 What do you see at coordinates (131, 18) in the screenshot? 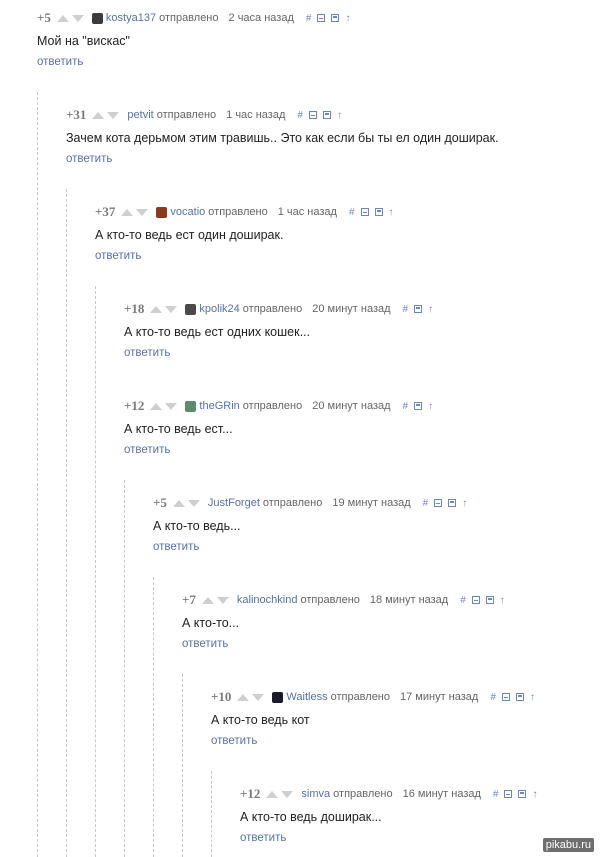
I see `author-link: kostya137` at bounding box center [131, 18].